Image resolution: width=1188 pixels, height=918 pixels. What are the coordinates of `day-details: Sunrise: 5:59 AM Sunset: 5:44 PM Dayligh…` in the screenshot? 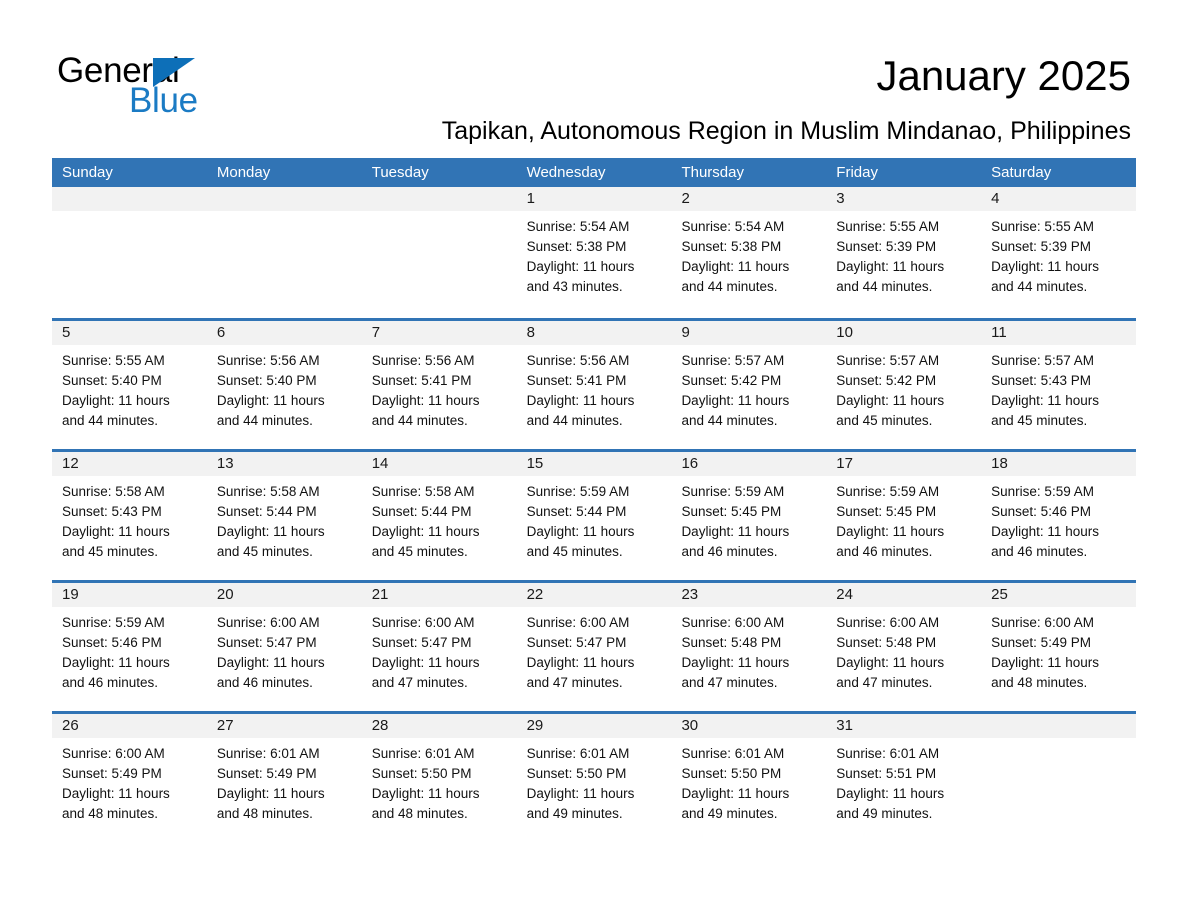 It's located at (594, 519).